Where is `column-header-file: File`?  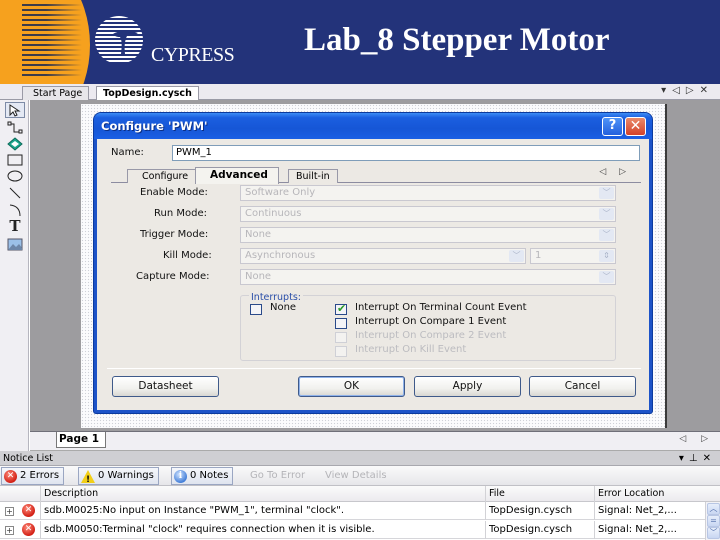 column-header-file: File is located at coordinates (539, 494).